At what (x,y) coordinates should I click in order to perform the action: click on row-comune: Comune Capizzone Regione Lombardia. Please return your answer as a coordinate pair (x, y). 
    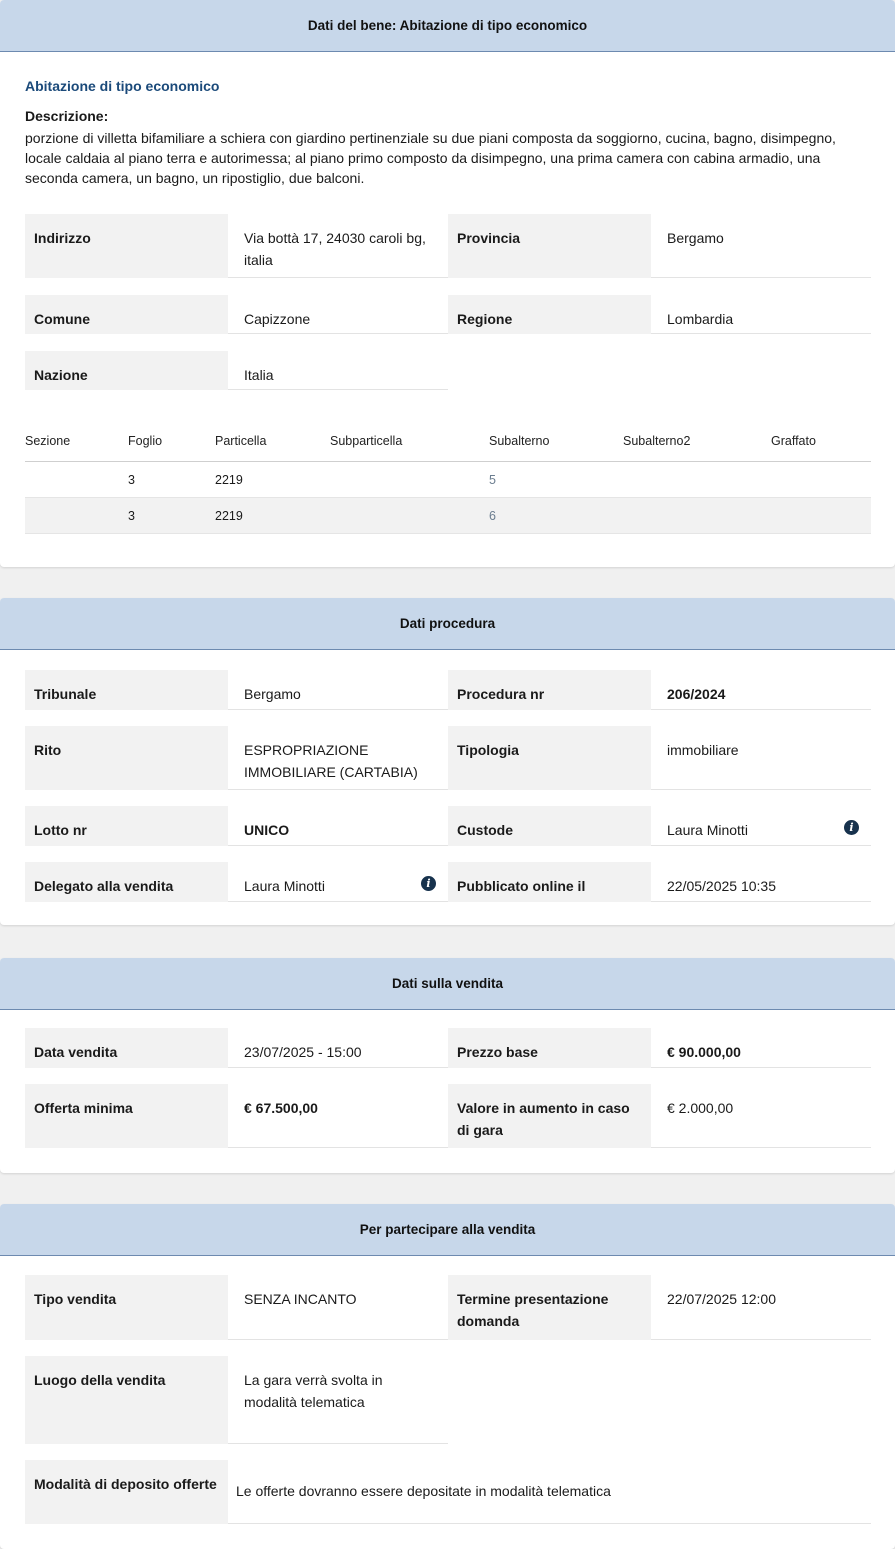
    Looking at the image, I should click on (448, 314).